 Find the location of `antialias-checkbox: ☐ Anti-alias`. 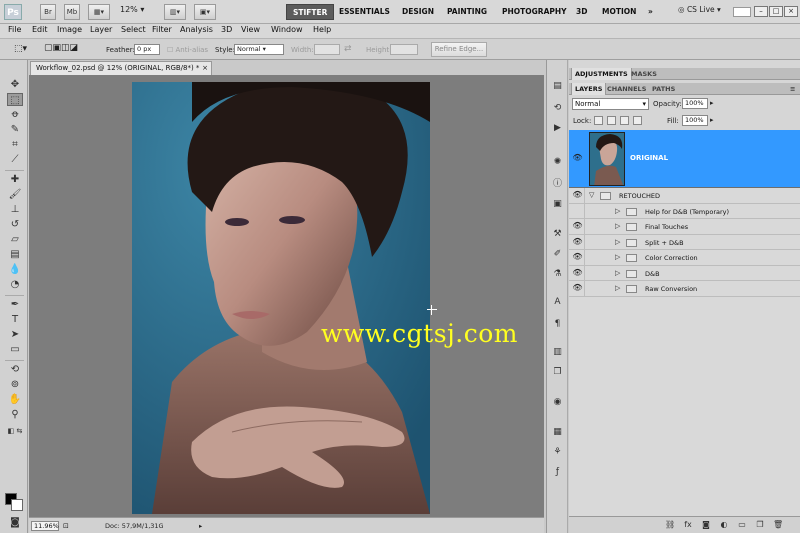

antialias-checkbox: ☐ Anti-alias is located at coordinates (187, 50).